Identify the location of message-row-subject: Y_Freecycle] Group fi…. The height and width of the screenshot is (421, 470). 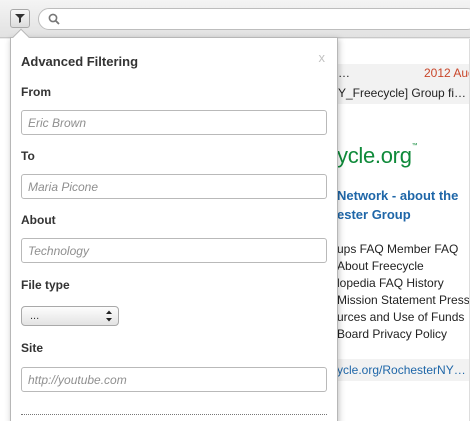
(402, 93).